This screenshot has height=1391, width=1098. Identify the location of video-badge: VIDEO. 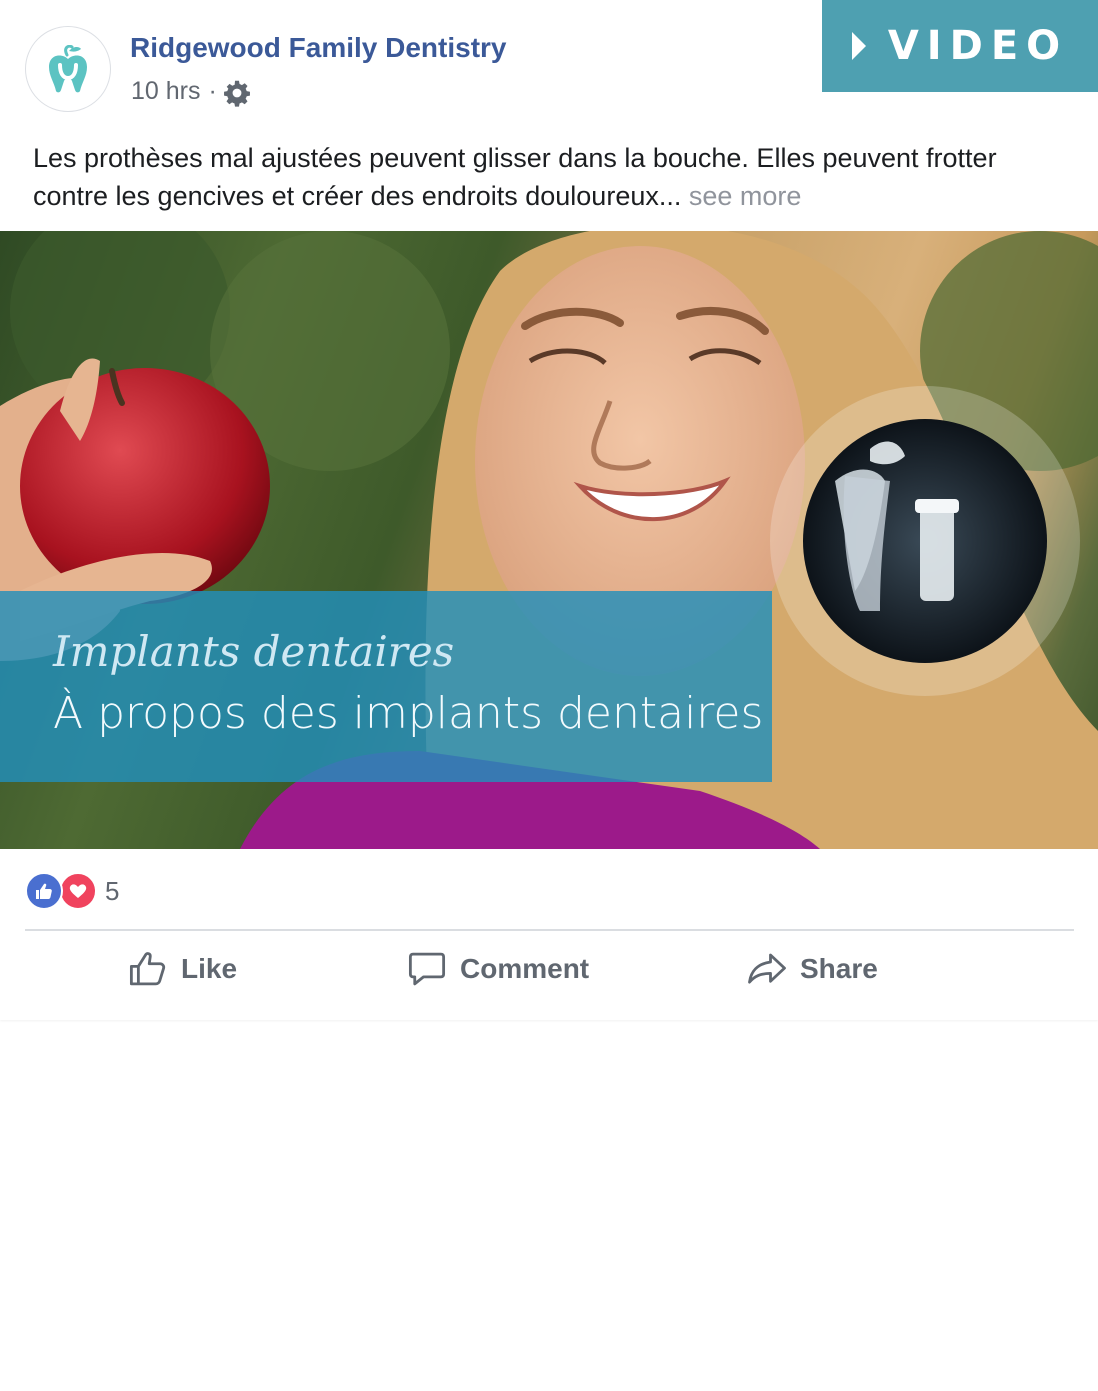
(960, 46).